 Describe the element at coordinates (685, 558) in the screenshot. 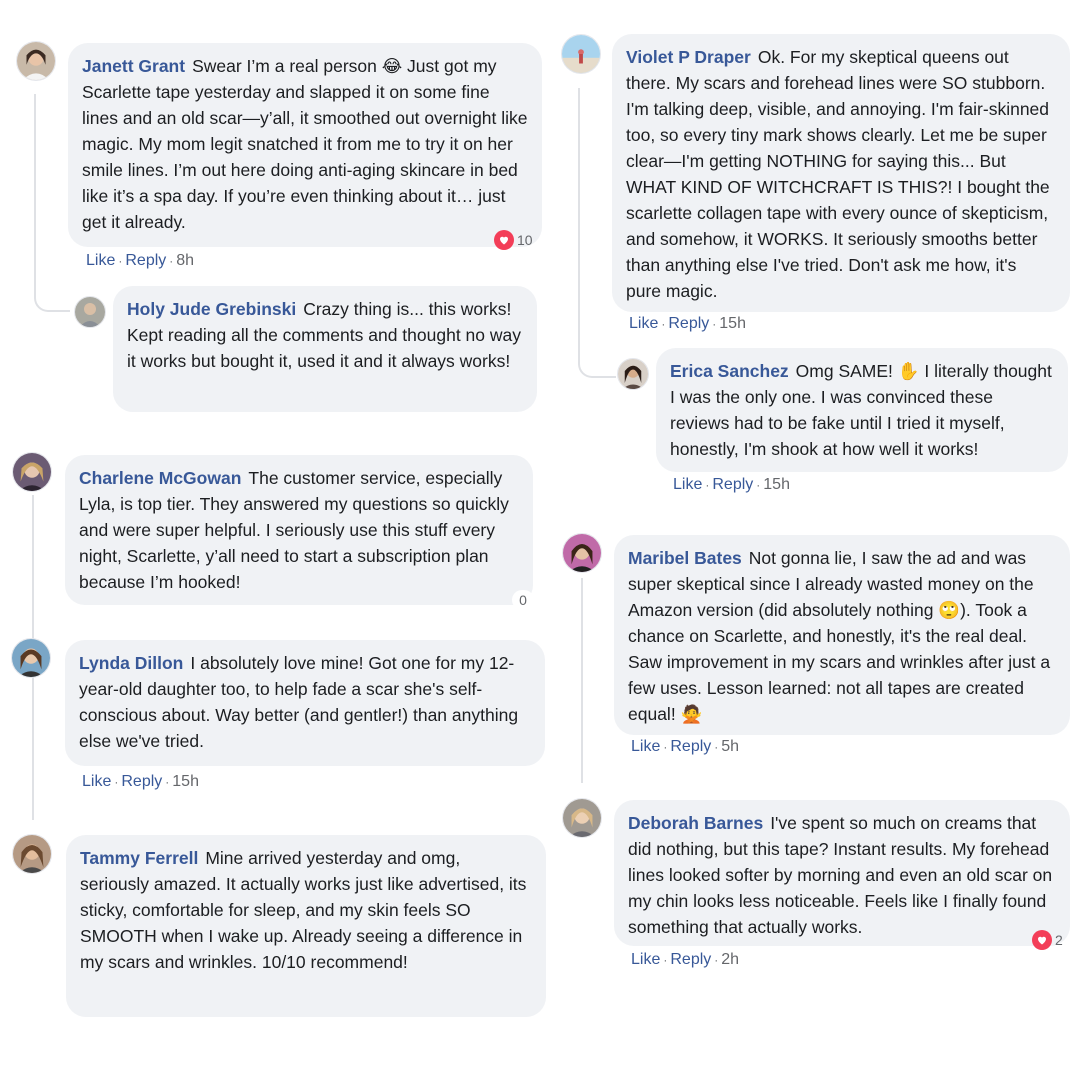

I see `commenter-name: Maribel Bates` at that location.